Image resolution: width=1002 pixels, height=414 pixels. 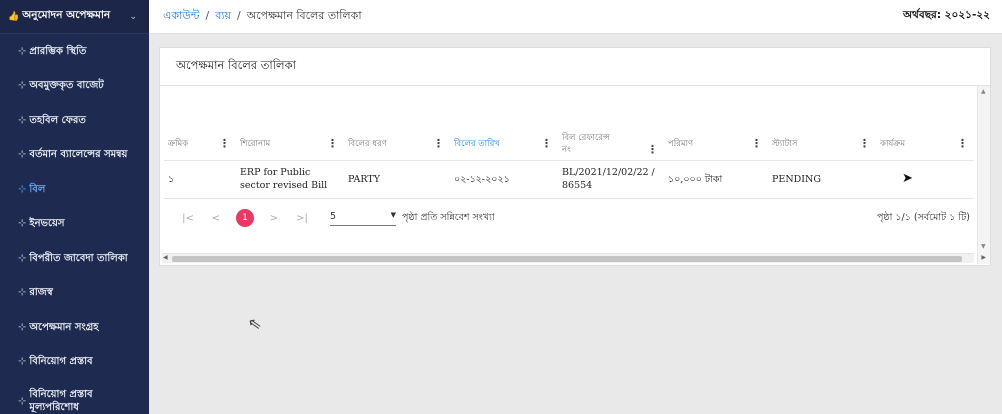 What do you see at coordinates (611, 144) in the screenshot?
I see `column-header: বিল রেফারেন্স নং ⋮` at bounding box center [611, 144].